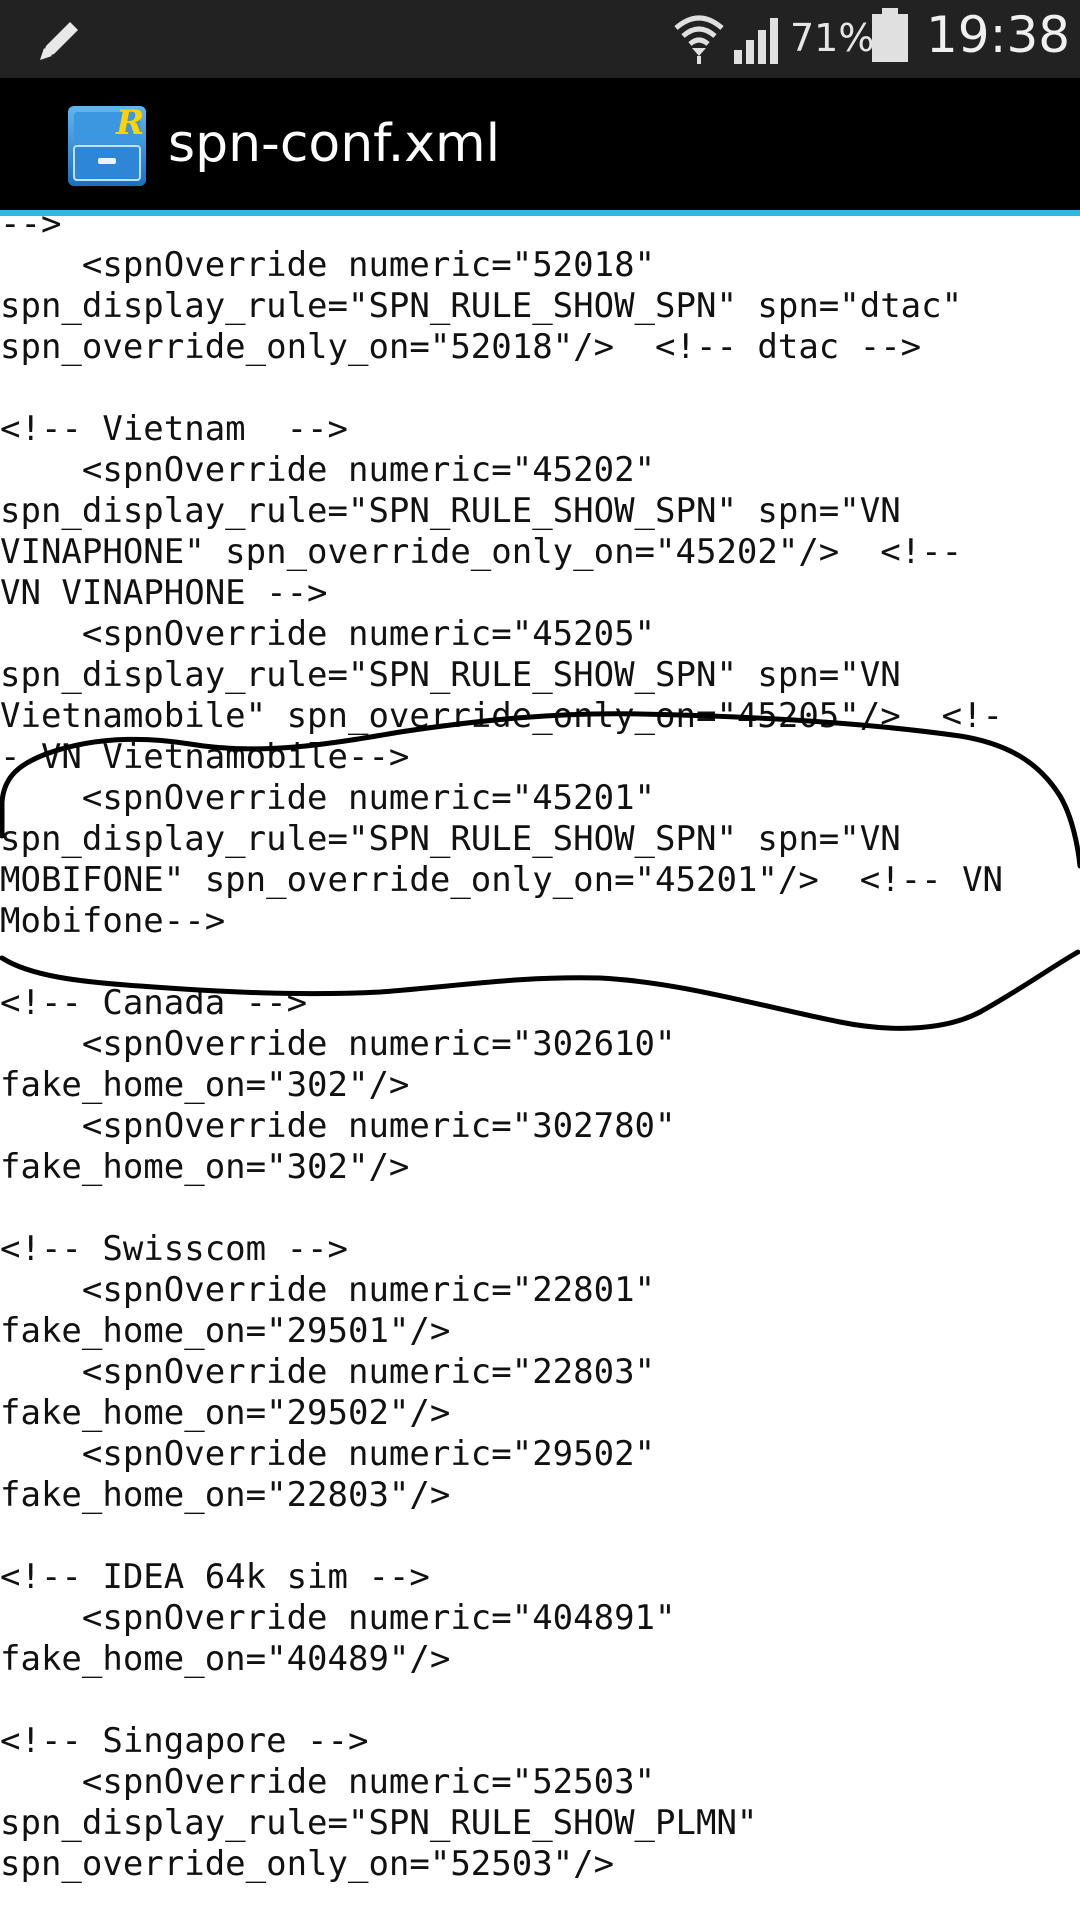 The width and height of the screenshot is (1080, 1920). Describe the element at coordinates (113, 921) in the screenshot. I see `code-line: Mobifone-->` at that location.